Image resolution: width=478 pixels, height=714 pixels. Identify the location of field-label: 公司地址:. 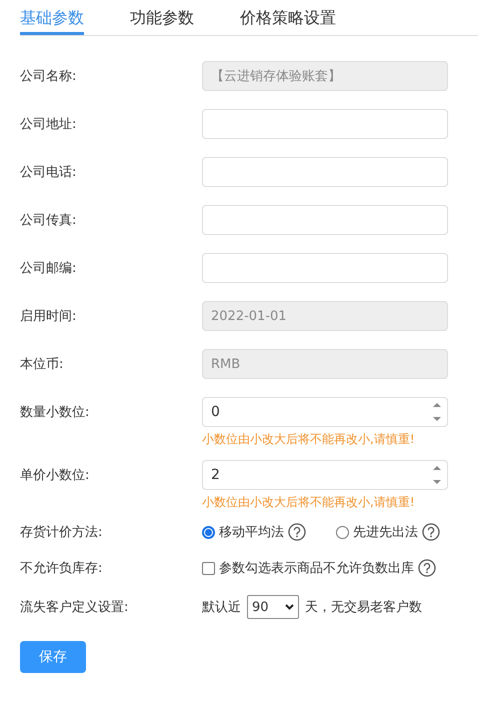
(49, 124).